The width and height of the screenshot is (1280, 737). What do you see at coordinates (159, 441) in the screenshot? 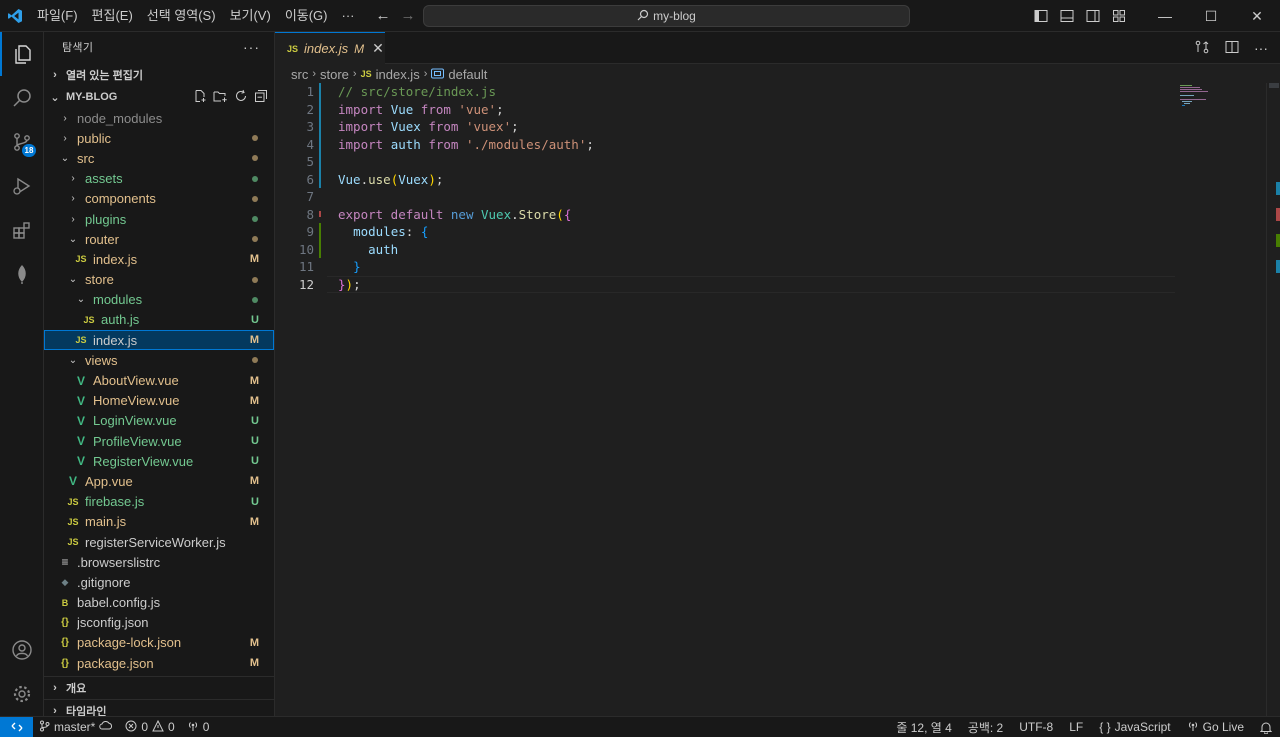
I see `tree-item: V ProfileView.vue U` at bounding box center [159, 441].